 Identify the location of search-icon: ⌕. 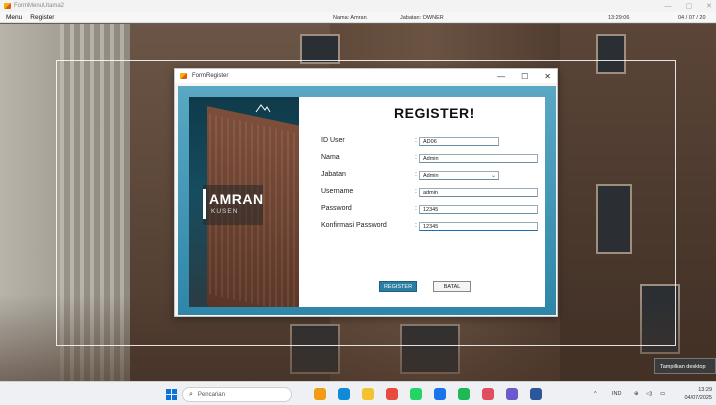
(191, 394).